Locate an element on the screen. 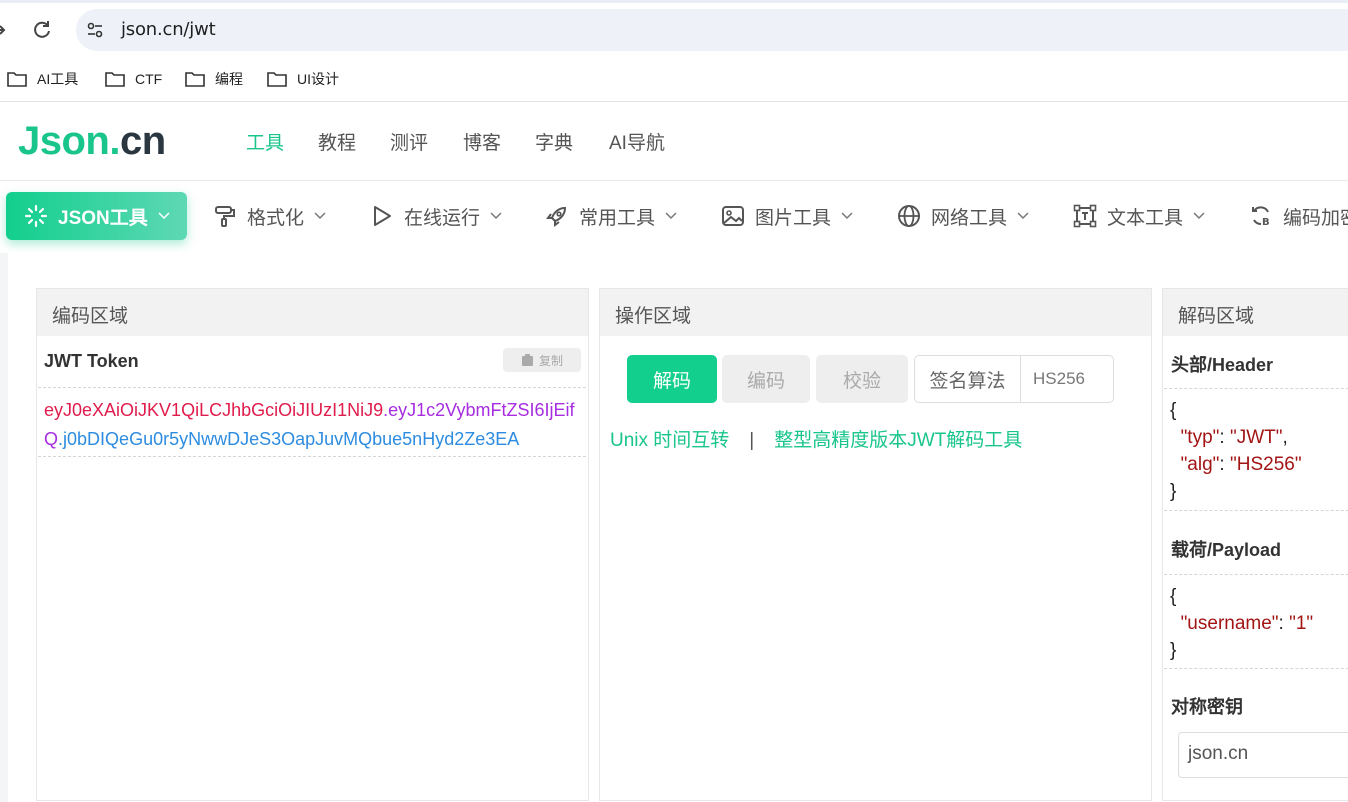 Image resolution: width=1348 pixels, height=802 pixels. nav-tools: 工具 is located at coordinates (265, 141).